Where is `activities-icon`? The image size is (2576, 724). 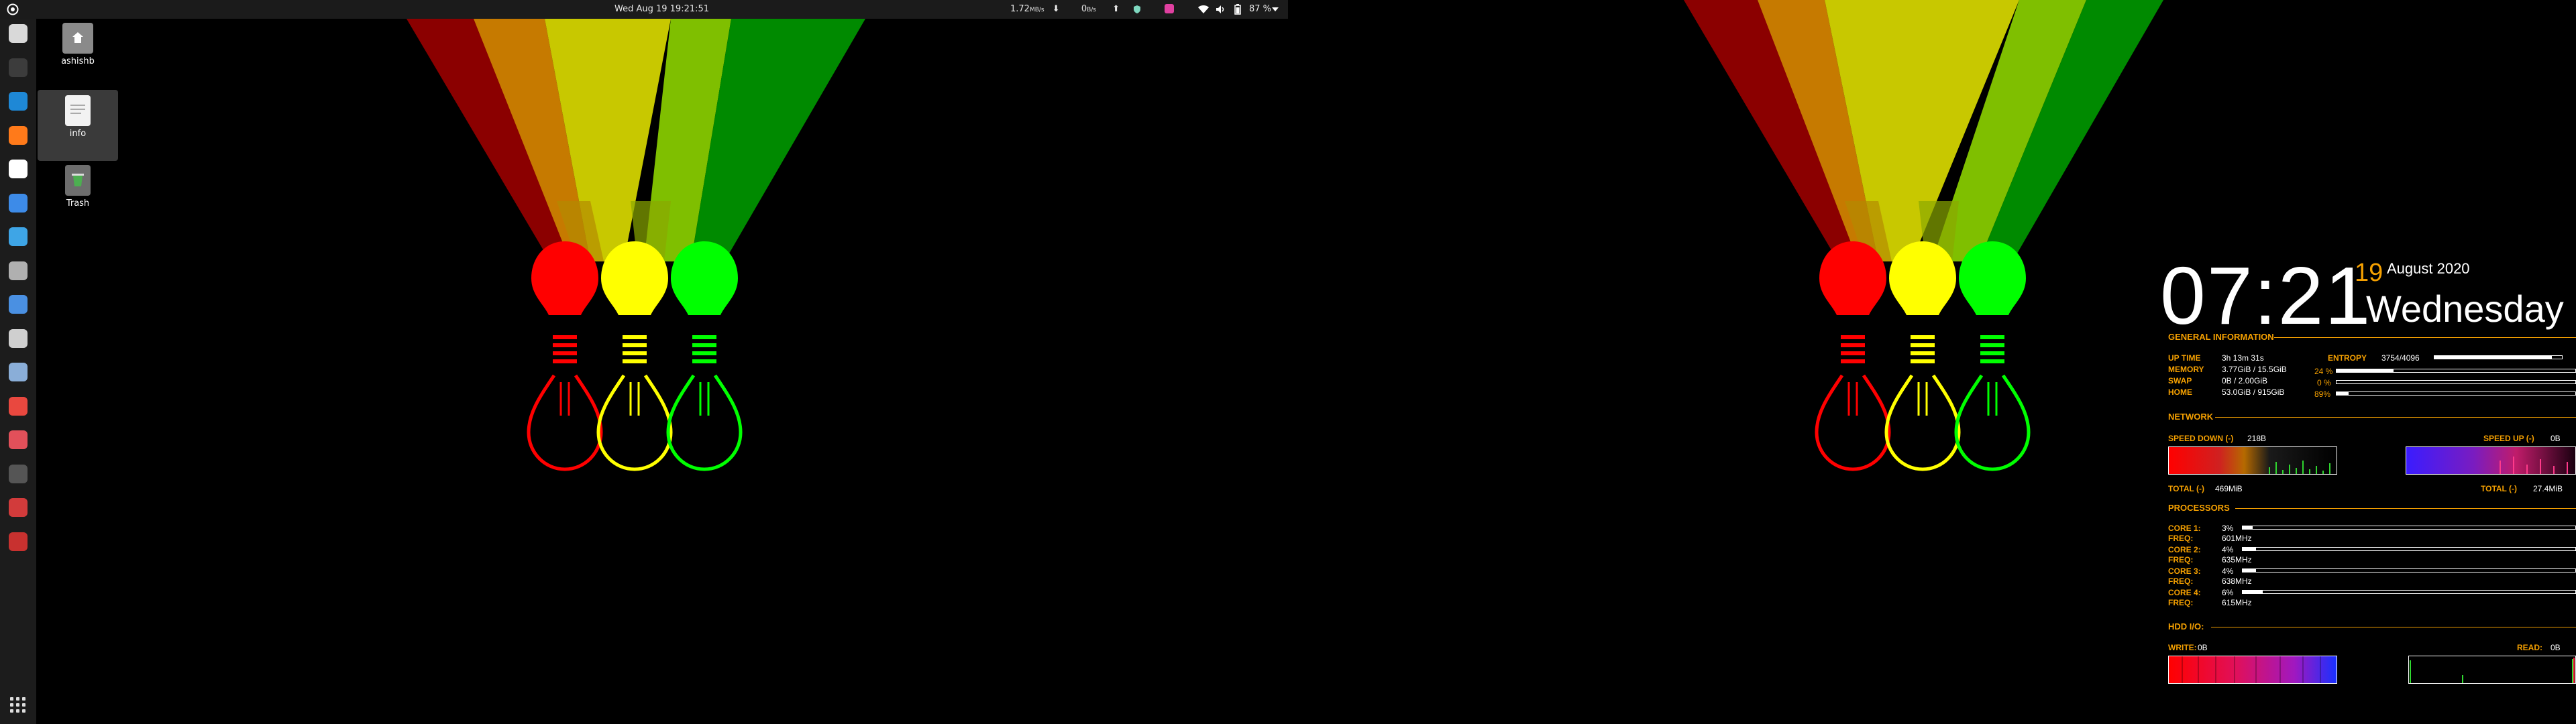
activities-icon is located at coordinates (13, 9).